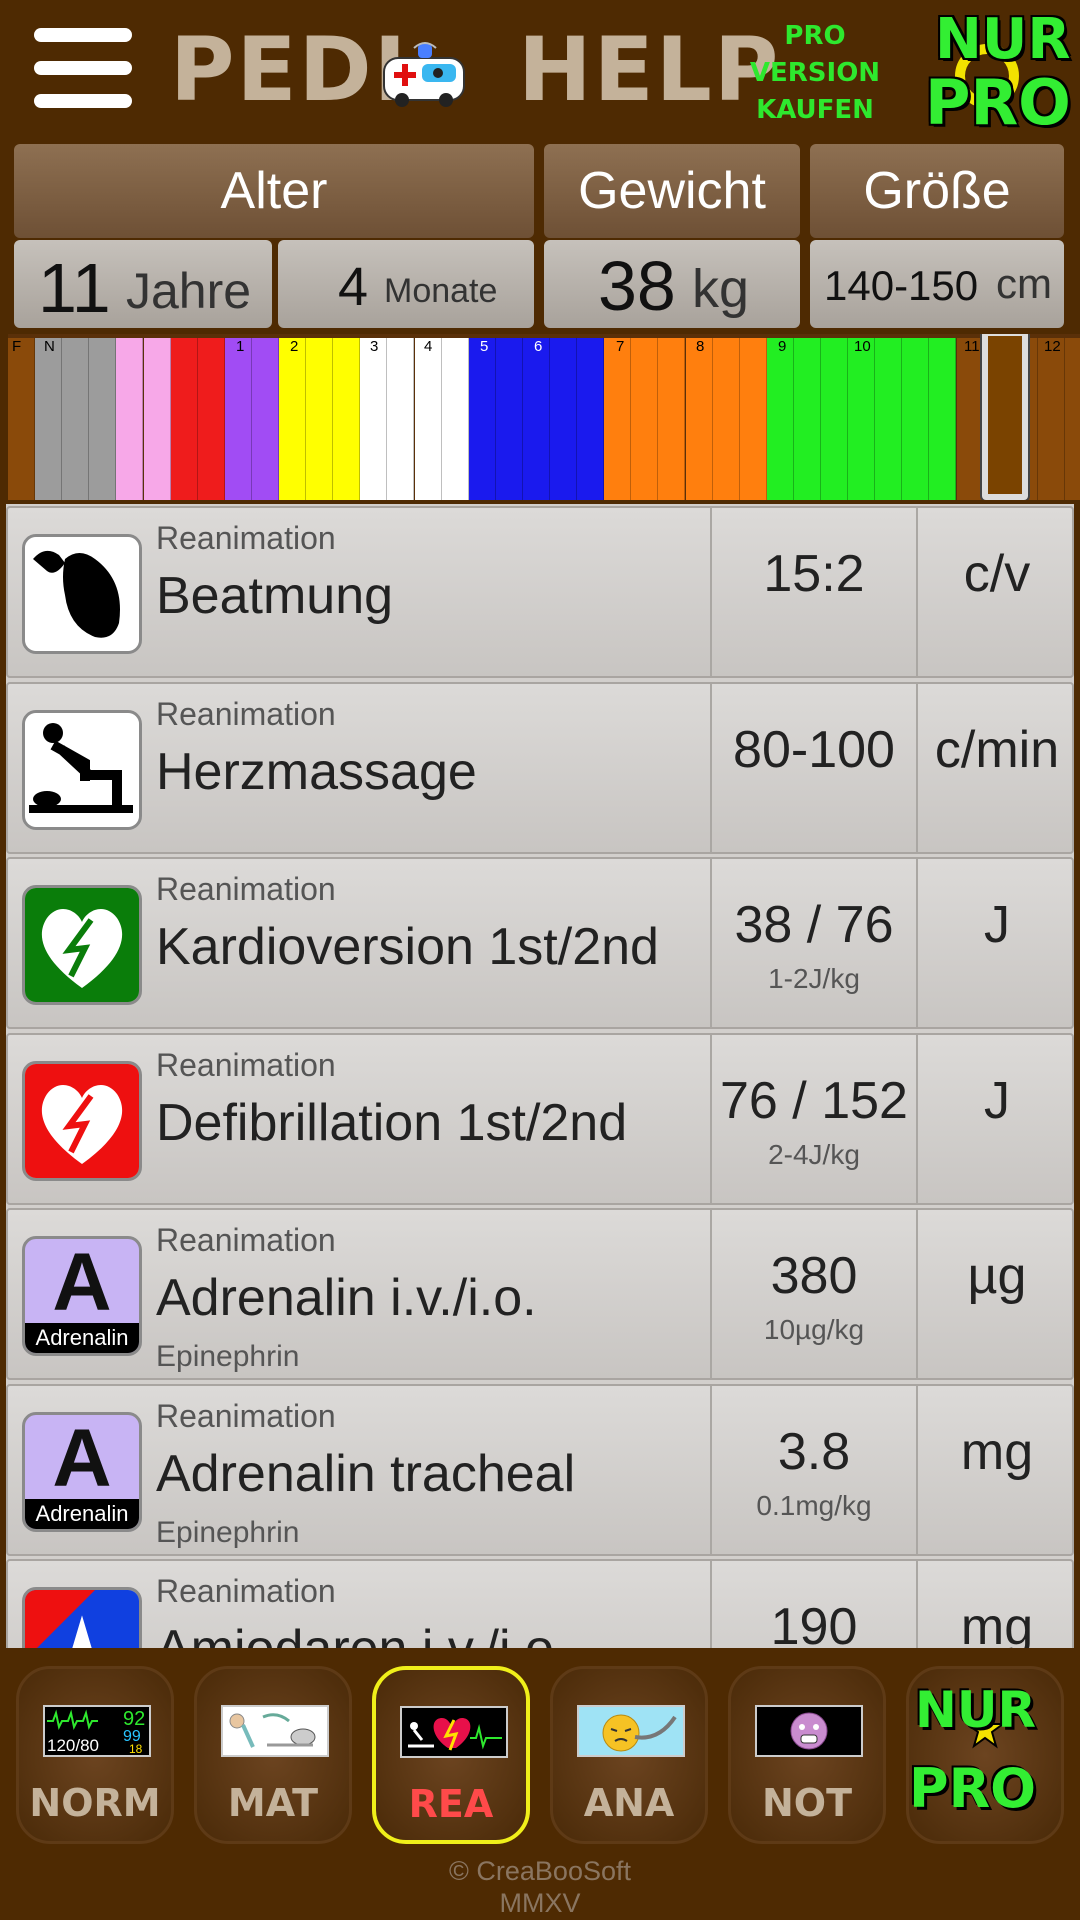 This screenshot has width=1080, height=1920. What do you see at coordinates (538, 346) in the screenshot?
I see `strip-label: 6` at bounding box center [538, 346].